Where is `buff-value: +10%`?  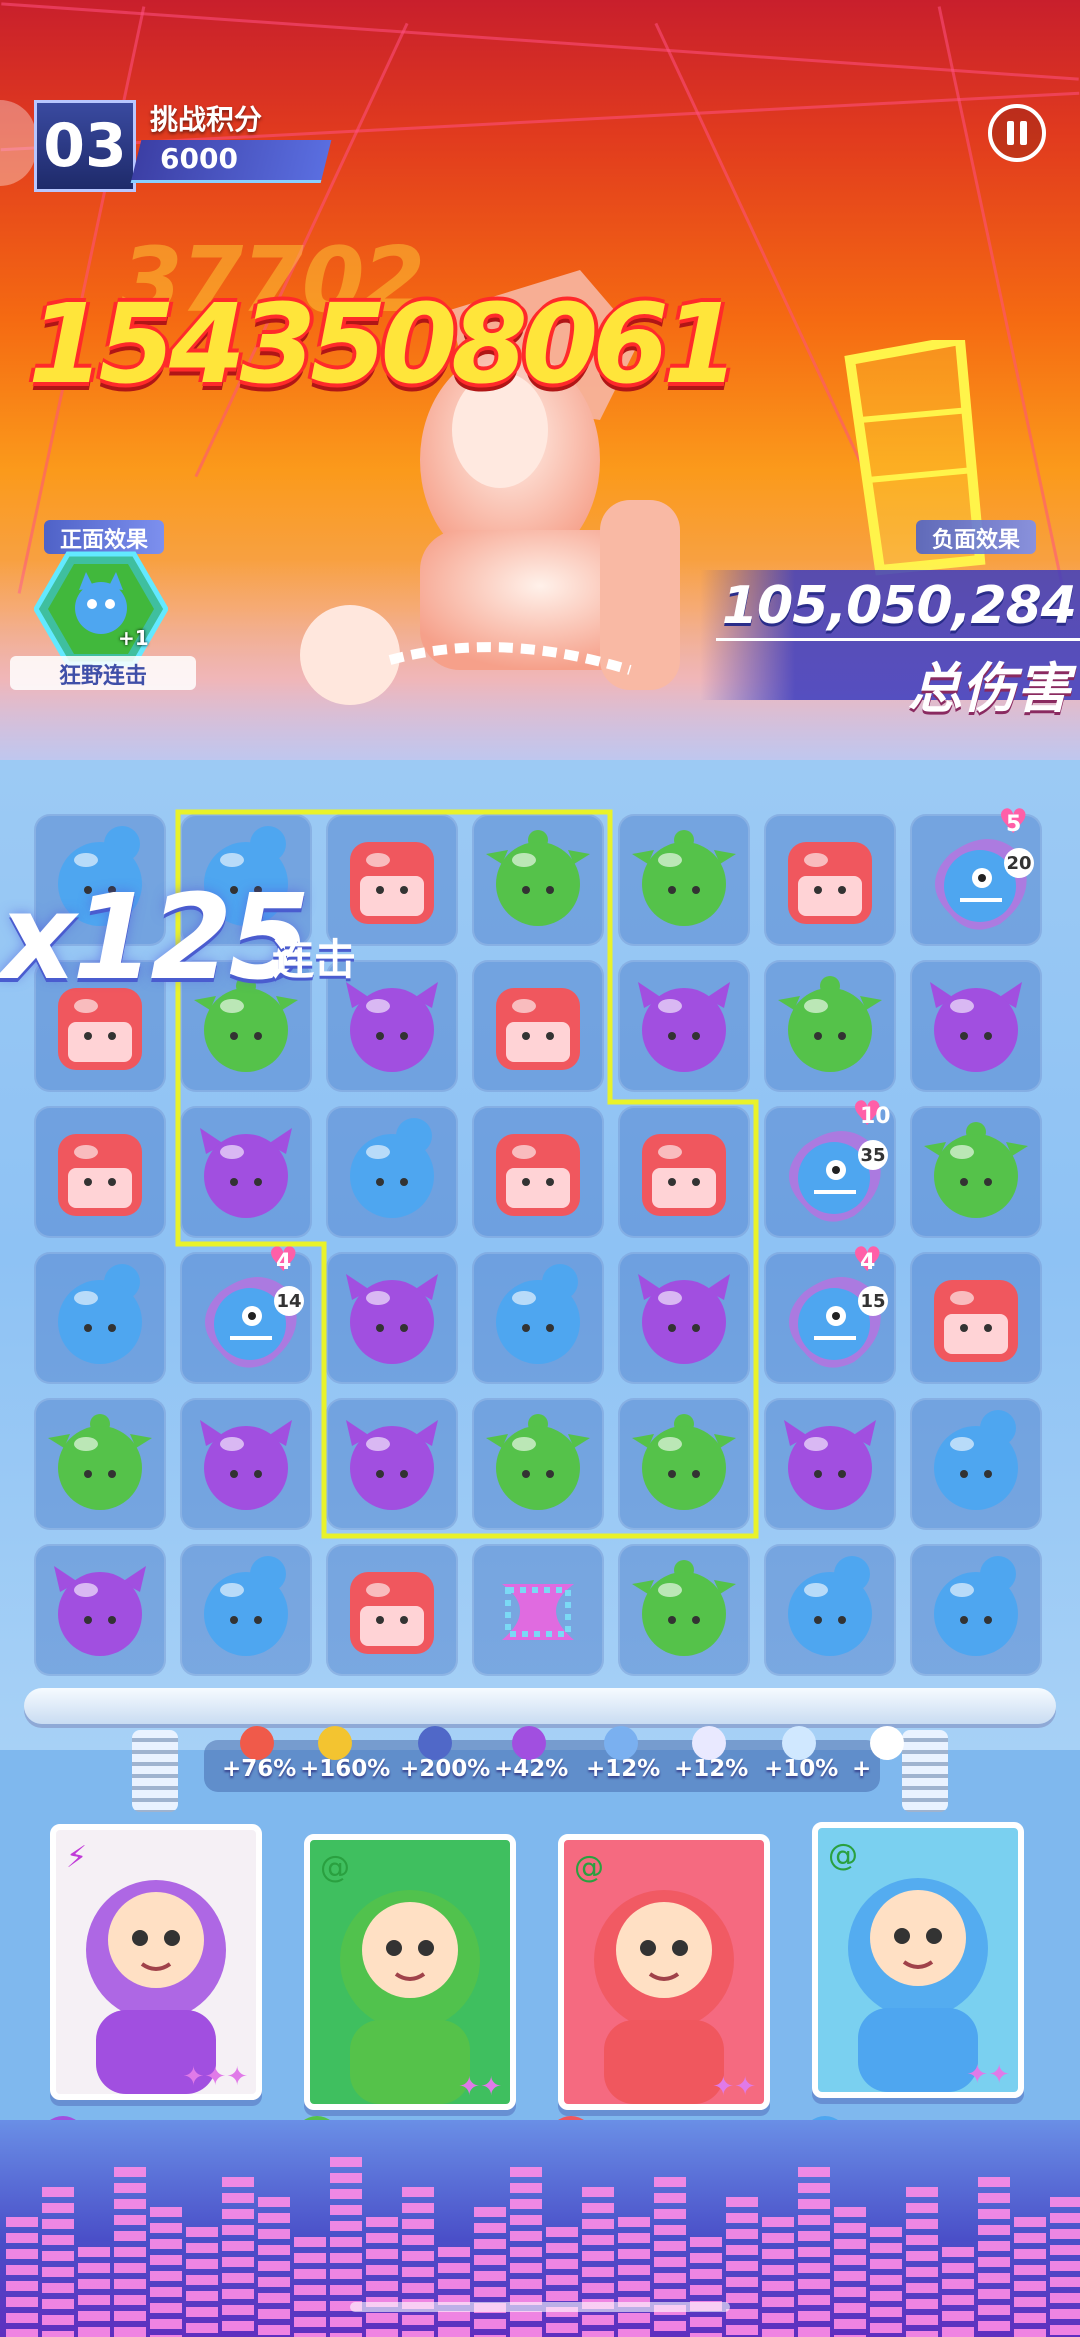 buff-value: +10% is located at coordinates (801, 1769).